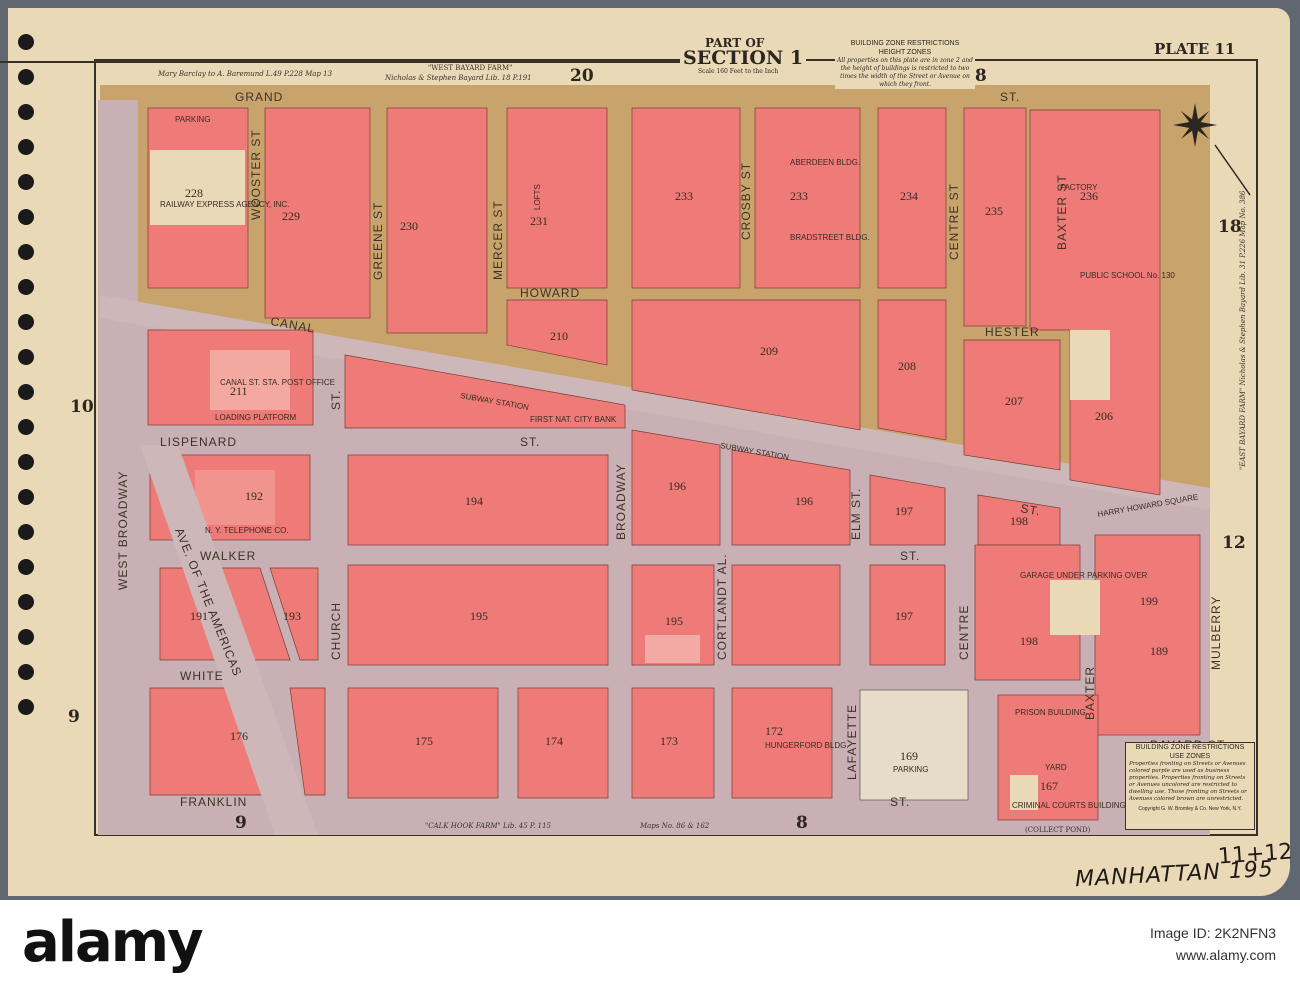 Image resolution: width=1300 pixels, height=989 pixels. What do you see at coordinates (1127, 275) in the screenshot?
I see `label-public-school: PUBLIC SCHOOL No. 130` at bounding box center [1127, 275].